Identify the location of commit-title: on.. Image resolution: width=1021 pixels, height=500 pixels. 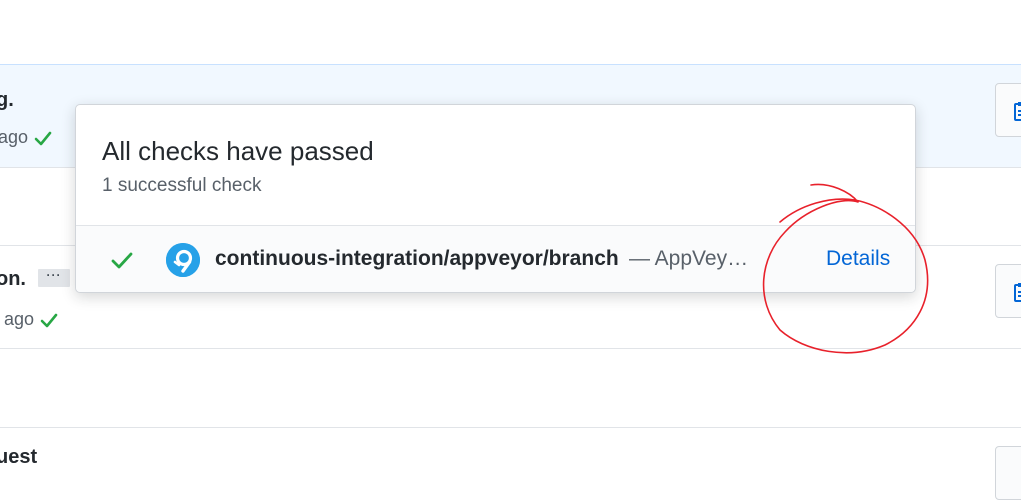
(13, 279).